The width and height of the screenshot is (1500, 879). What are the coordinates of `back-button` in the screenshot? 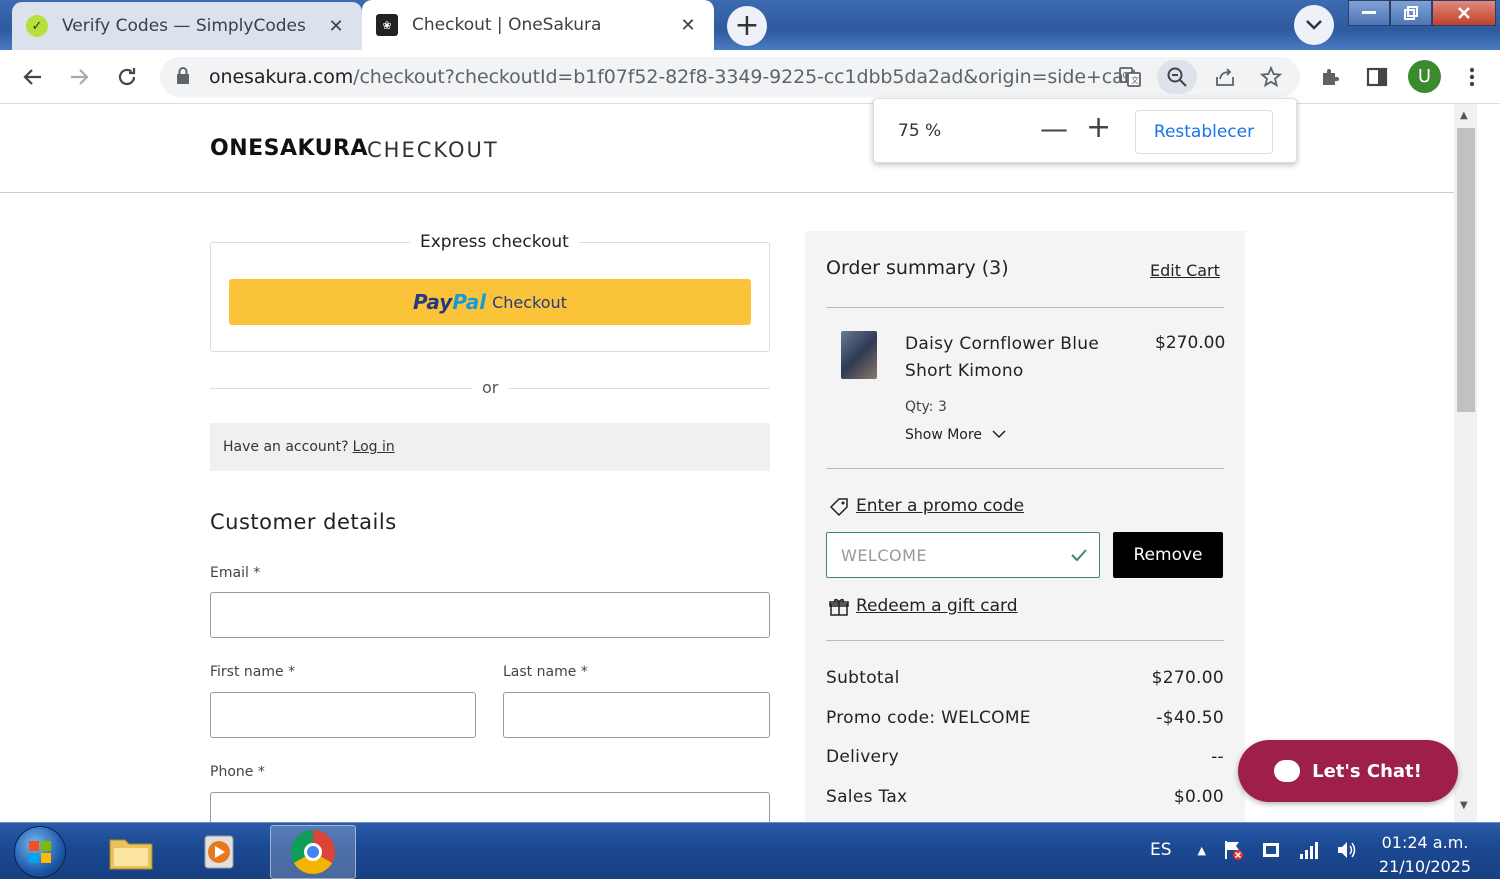 It's located at (33, 77).